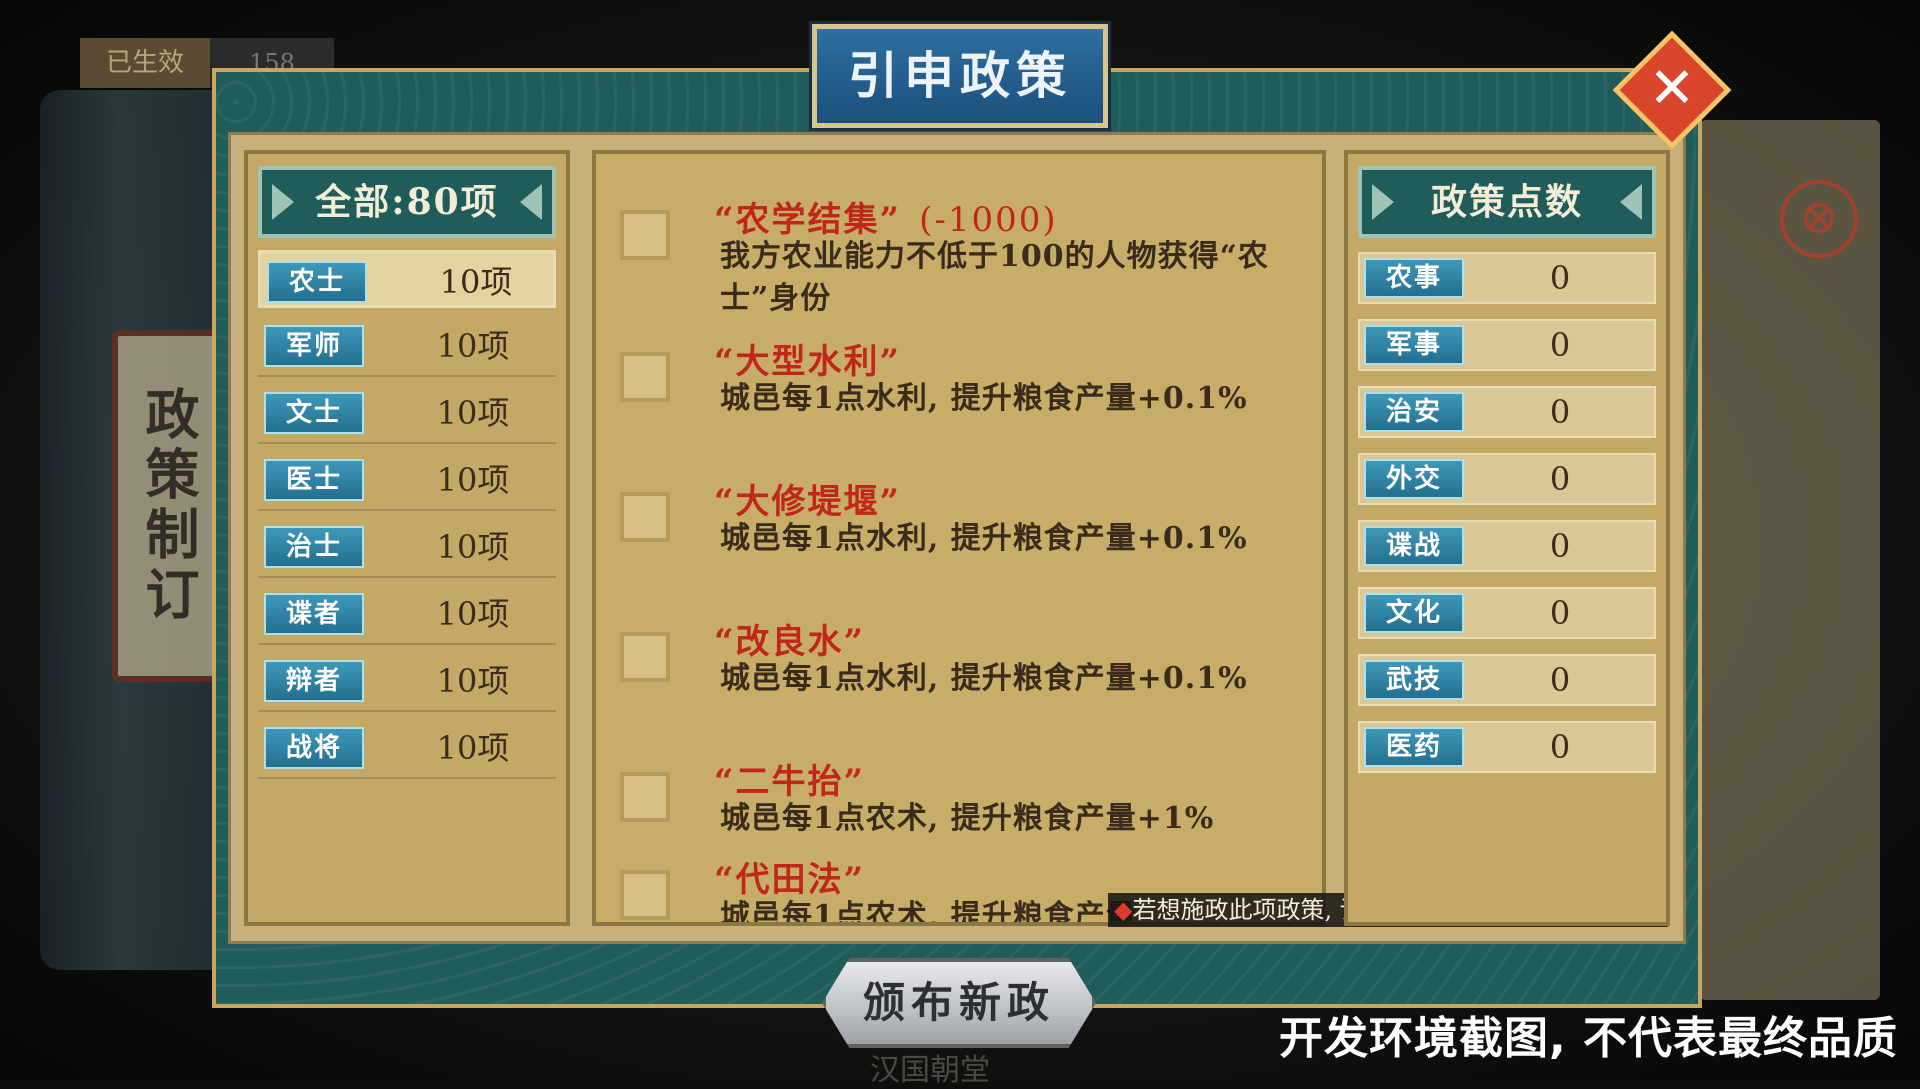 Image resolution: width=1920 pixels, height=1089 pixels. What do you see at coordinates (1507, 546) in the screenshot?
I see `points-item-4: 谍战 0` at bounding box center [1507, 546].